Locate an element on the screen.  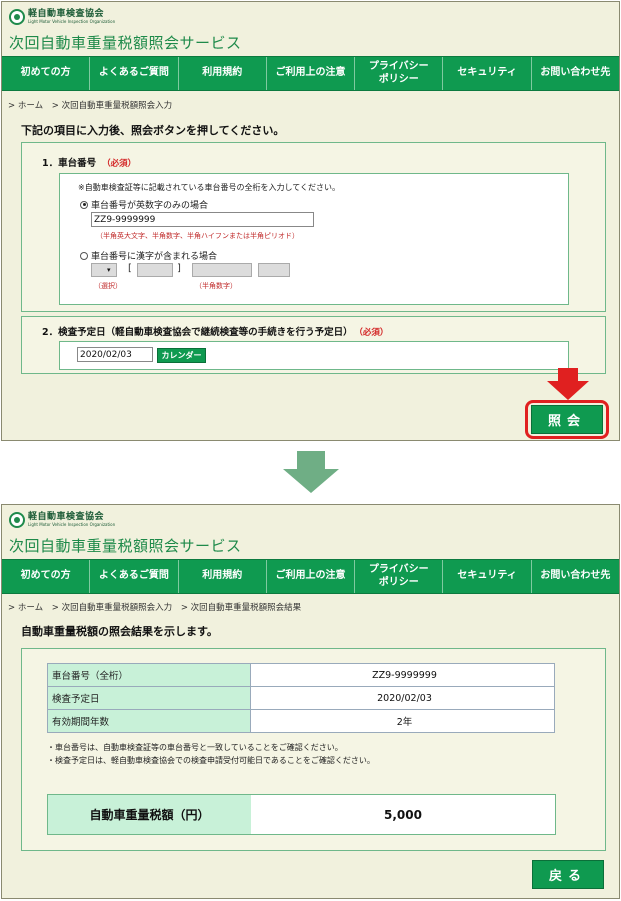
digits-hint: （半角数字） is located at coordinates (216, 286).